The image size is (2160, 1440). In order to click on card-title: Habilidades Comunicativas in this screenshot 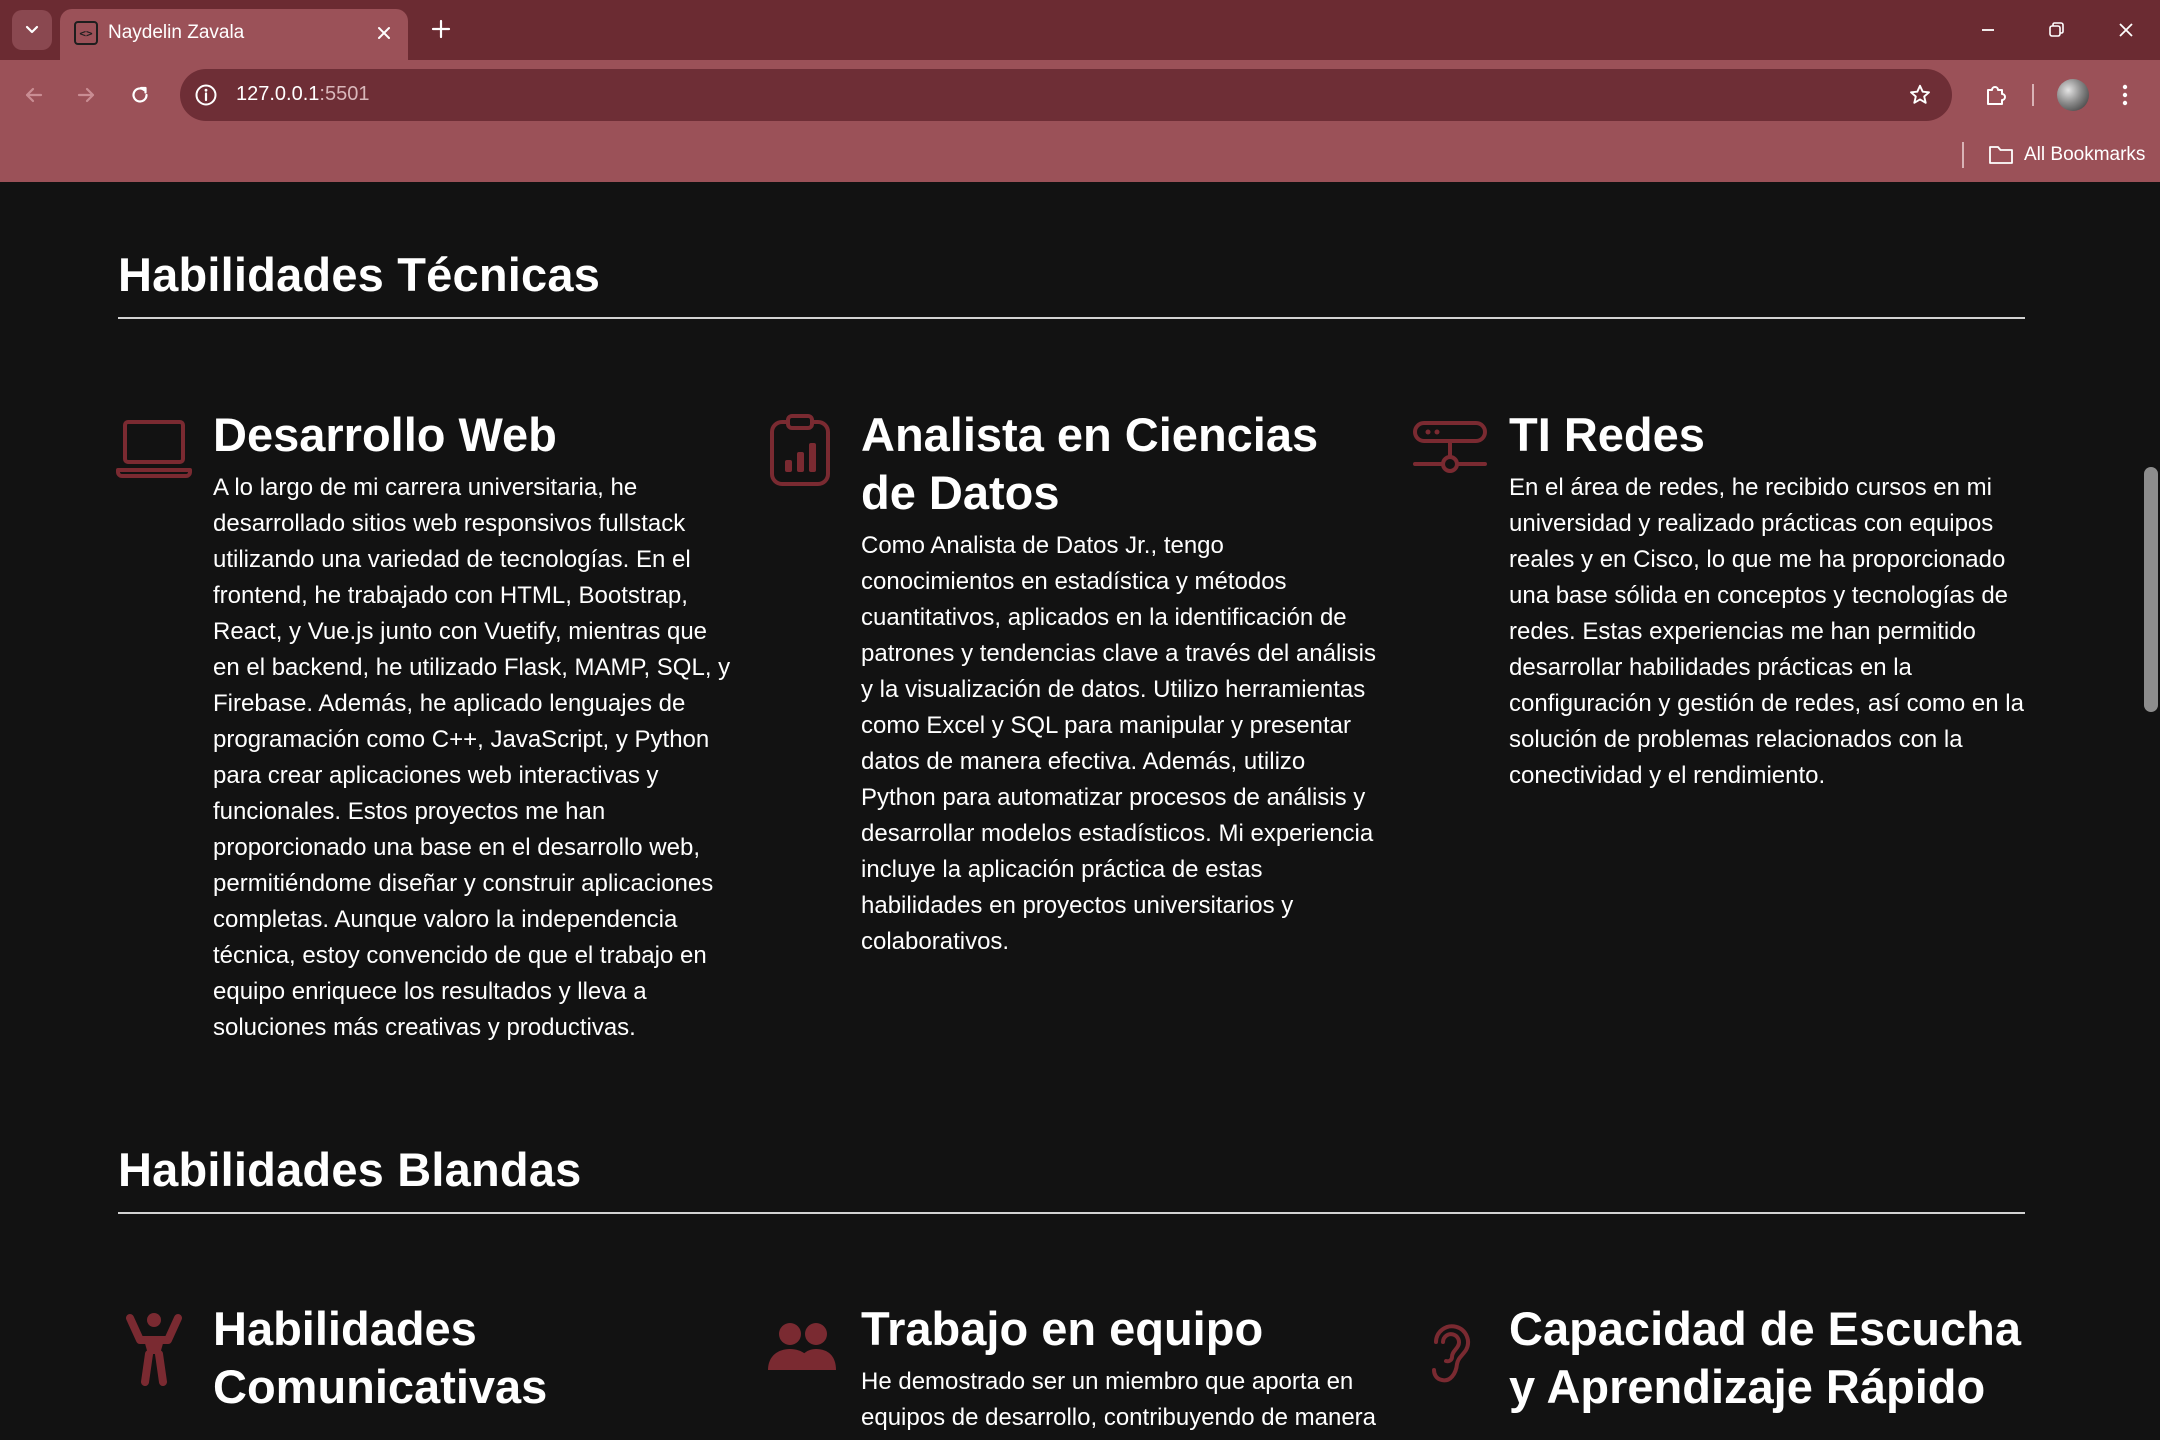, I will do `click(380, 1357)`.